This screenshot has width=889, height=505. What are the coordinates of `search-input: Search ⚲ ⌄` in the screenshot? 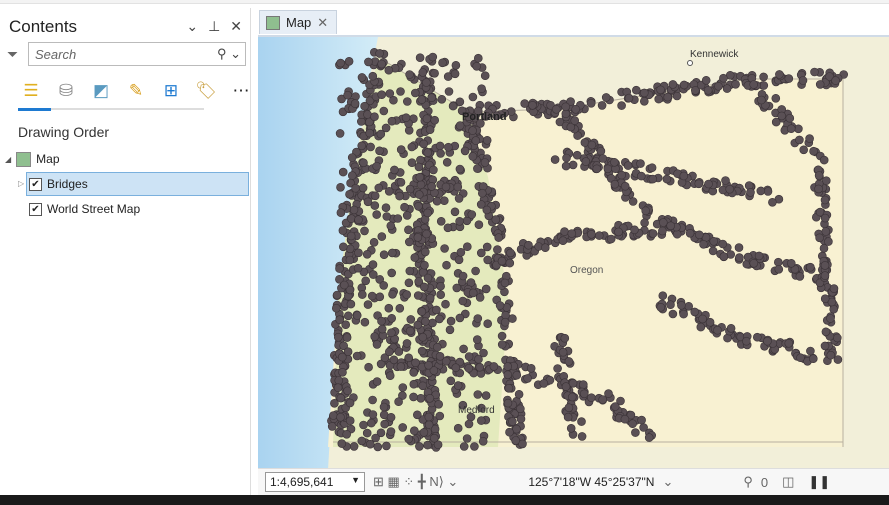 It's located at (137, 54).